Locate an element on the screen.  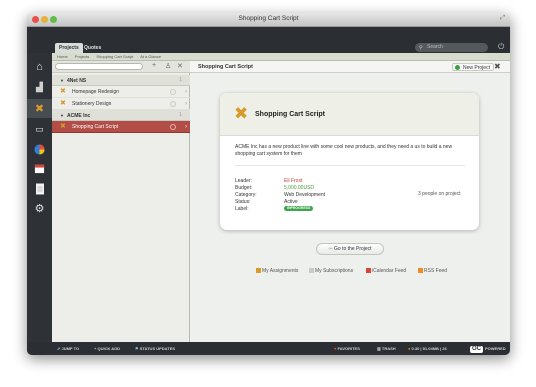
project-item: ✖ Stationery Design › is located at coordinates (121, 104).